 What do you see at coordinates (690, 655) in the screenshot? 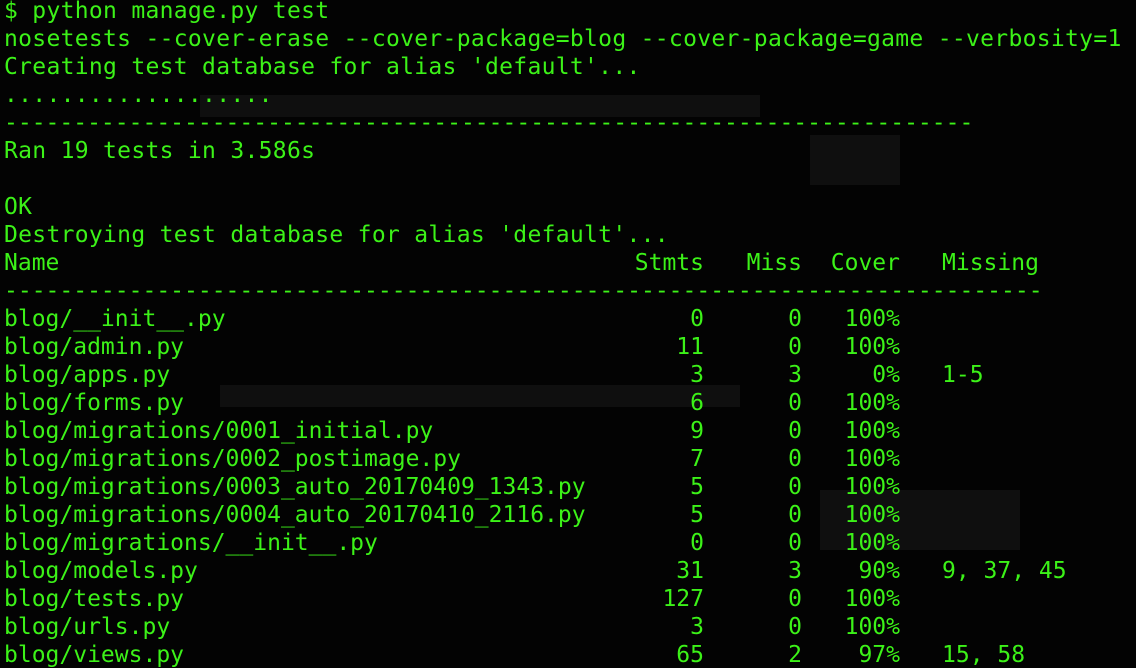
I see `row-stmts: 65` at bounding box center [690, 655].